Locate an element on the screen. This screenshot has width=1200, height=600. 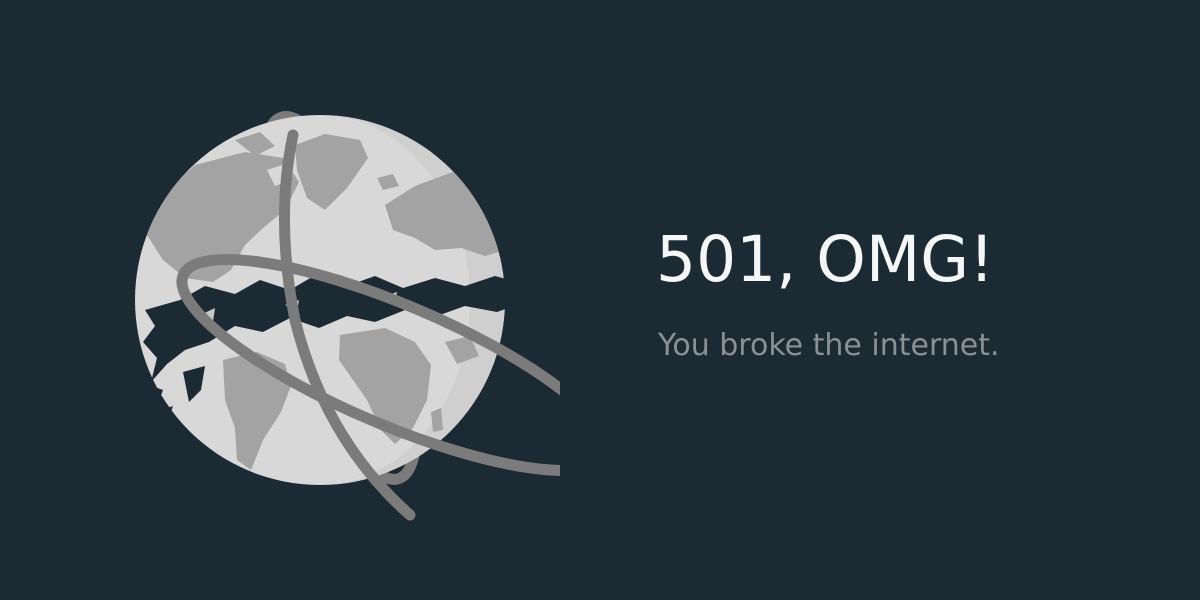
error-message-block: 501, OMG! You broke the internet. is located at coordinates (906, 293).